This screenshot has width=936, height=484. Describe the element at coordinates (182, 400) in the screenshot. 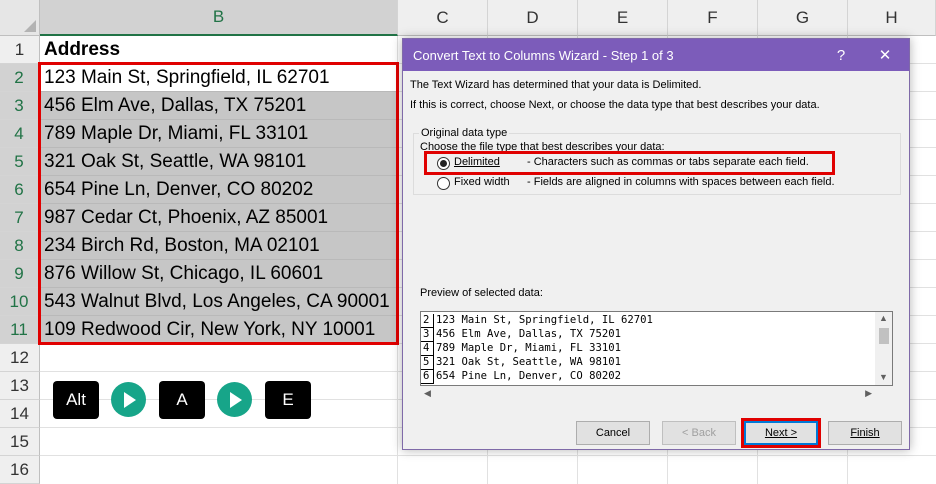

I see `key-a: A` at that location.